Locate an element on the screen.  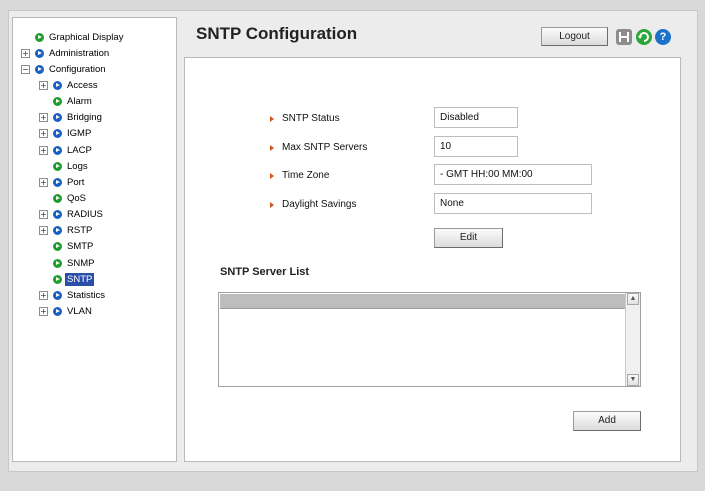
scroll-down-button: ▼ is located at coordinates (633, 380).